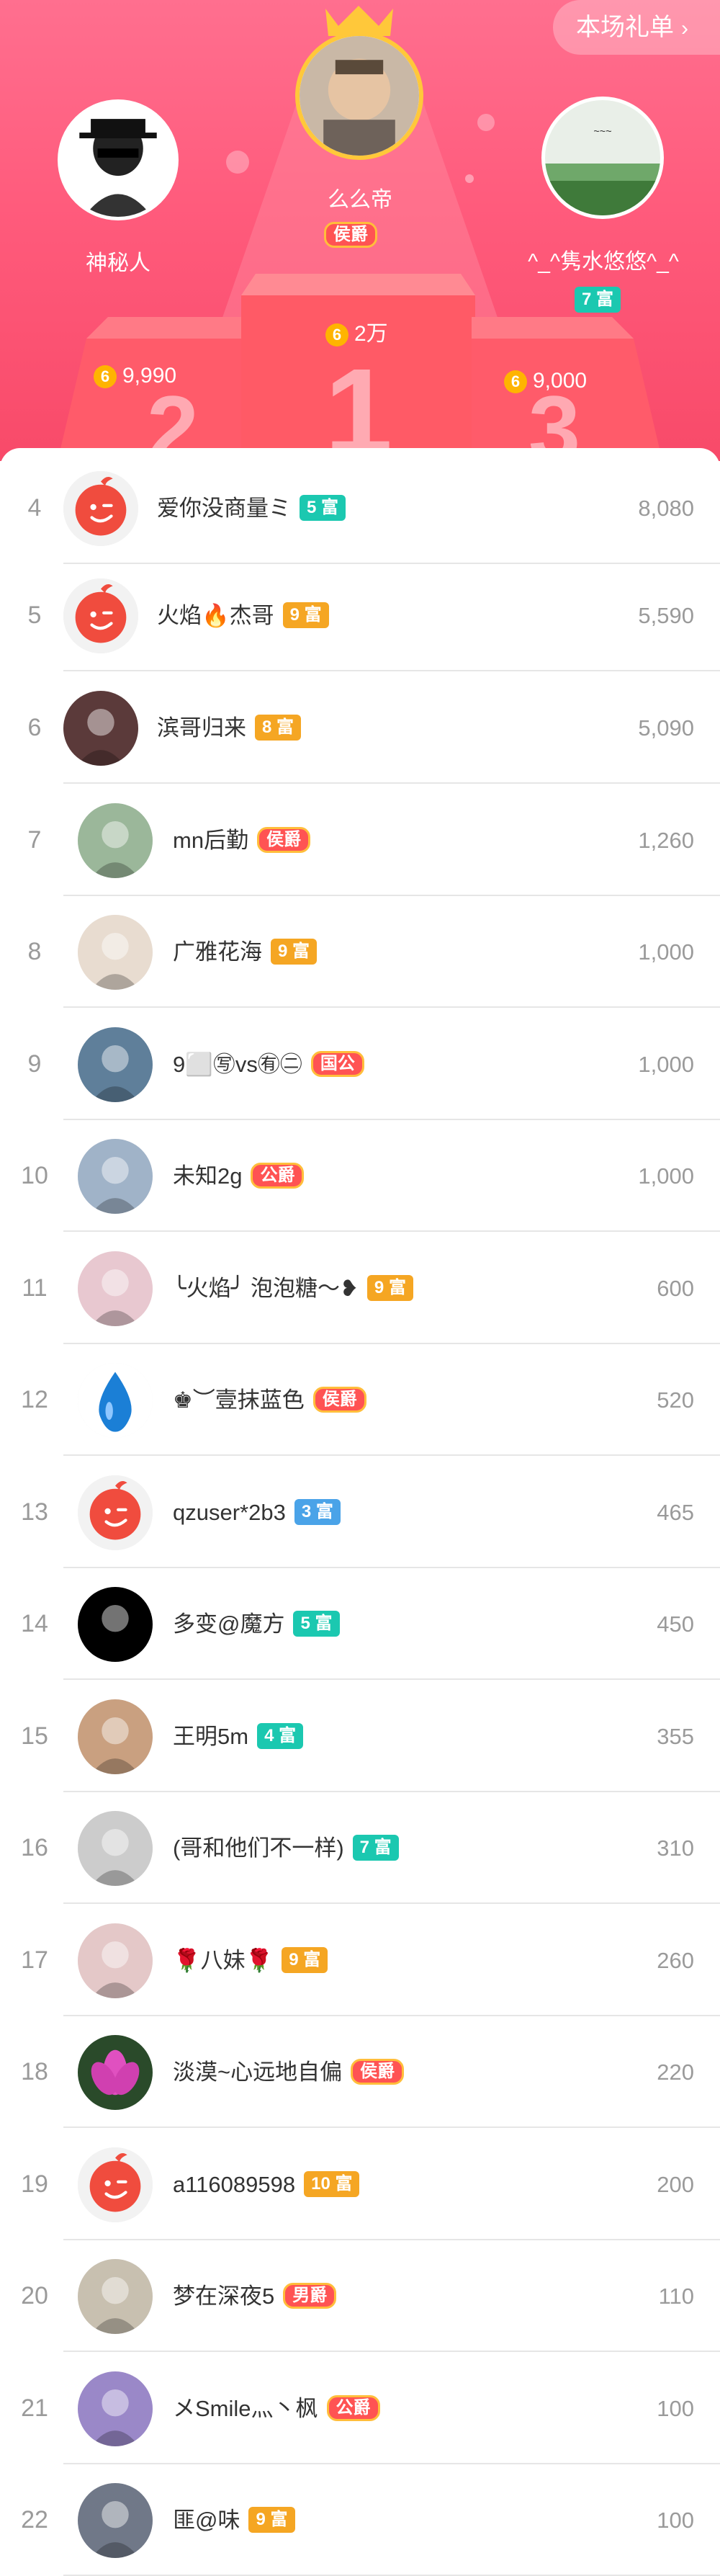  I want to click on list-item: 14 多变@魔方 5 富 450, so click(360, 1624).